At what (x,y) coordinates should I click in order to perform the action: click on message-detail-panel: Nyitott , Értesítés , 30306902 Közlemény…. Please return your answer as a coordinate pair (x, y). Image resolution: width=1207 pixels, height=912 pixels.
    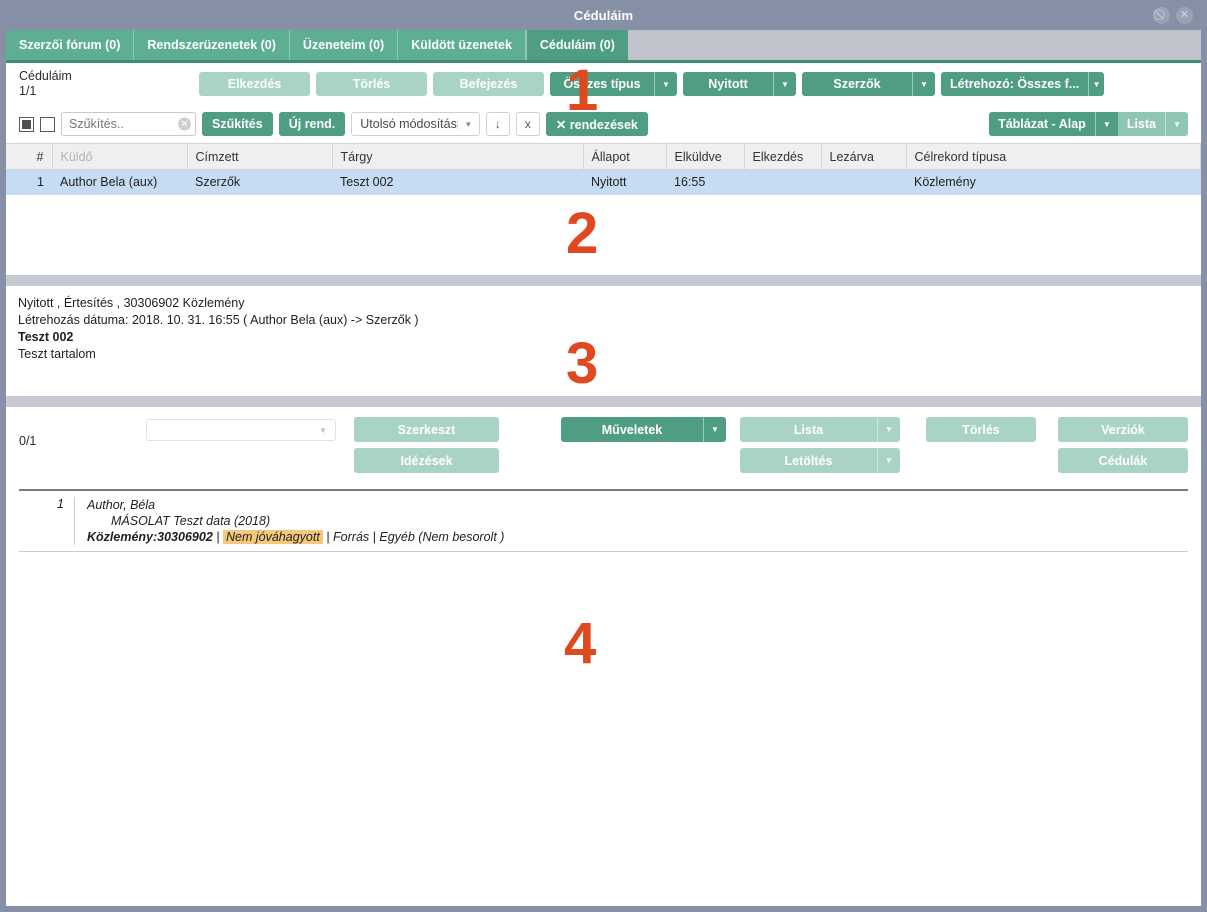
    Looking at the image, I should click on (603, 341).